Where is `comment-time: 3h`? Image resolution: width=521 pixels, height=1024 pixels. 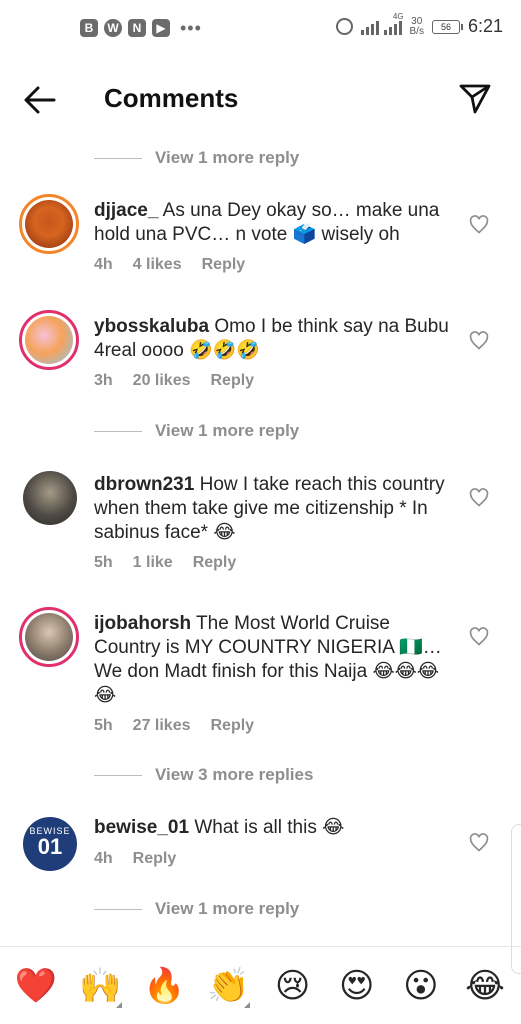
comment-time: 3h is located at coordinates (103, 380).